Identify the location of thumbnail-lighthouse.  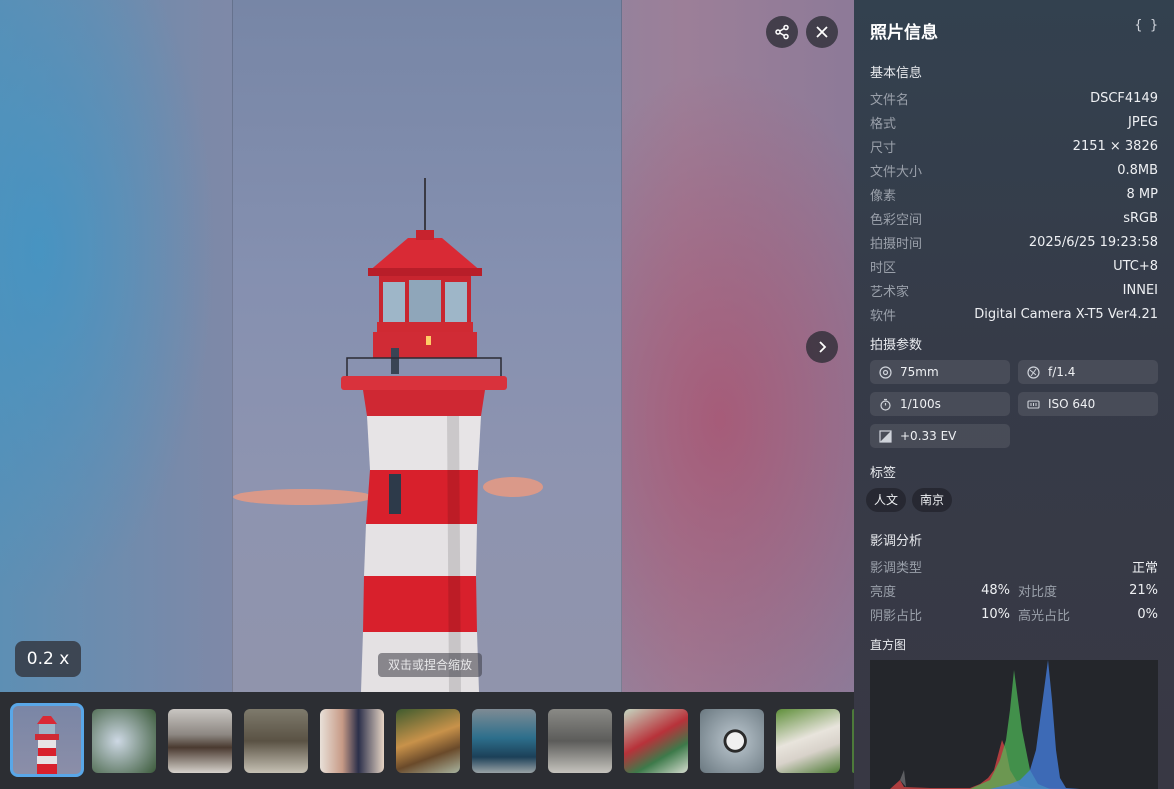
(47, 740).